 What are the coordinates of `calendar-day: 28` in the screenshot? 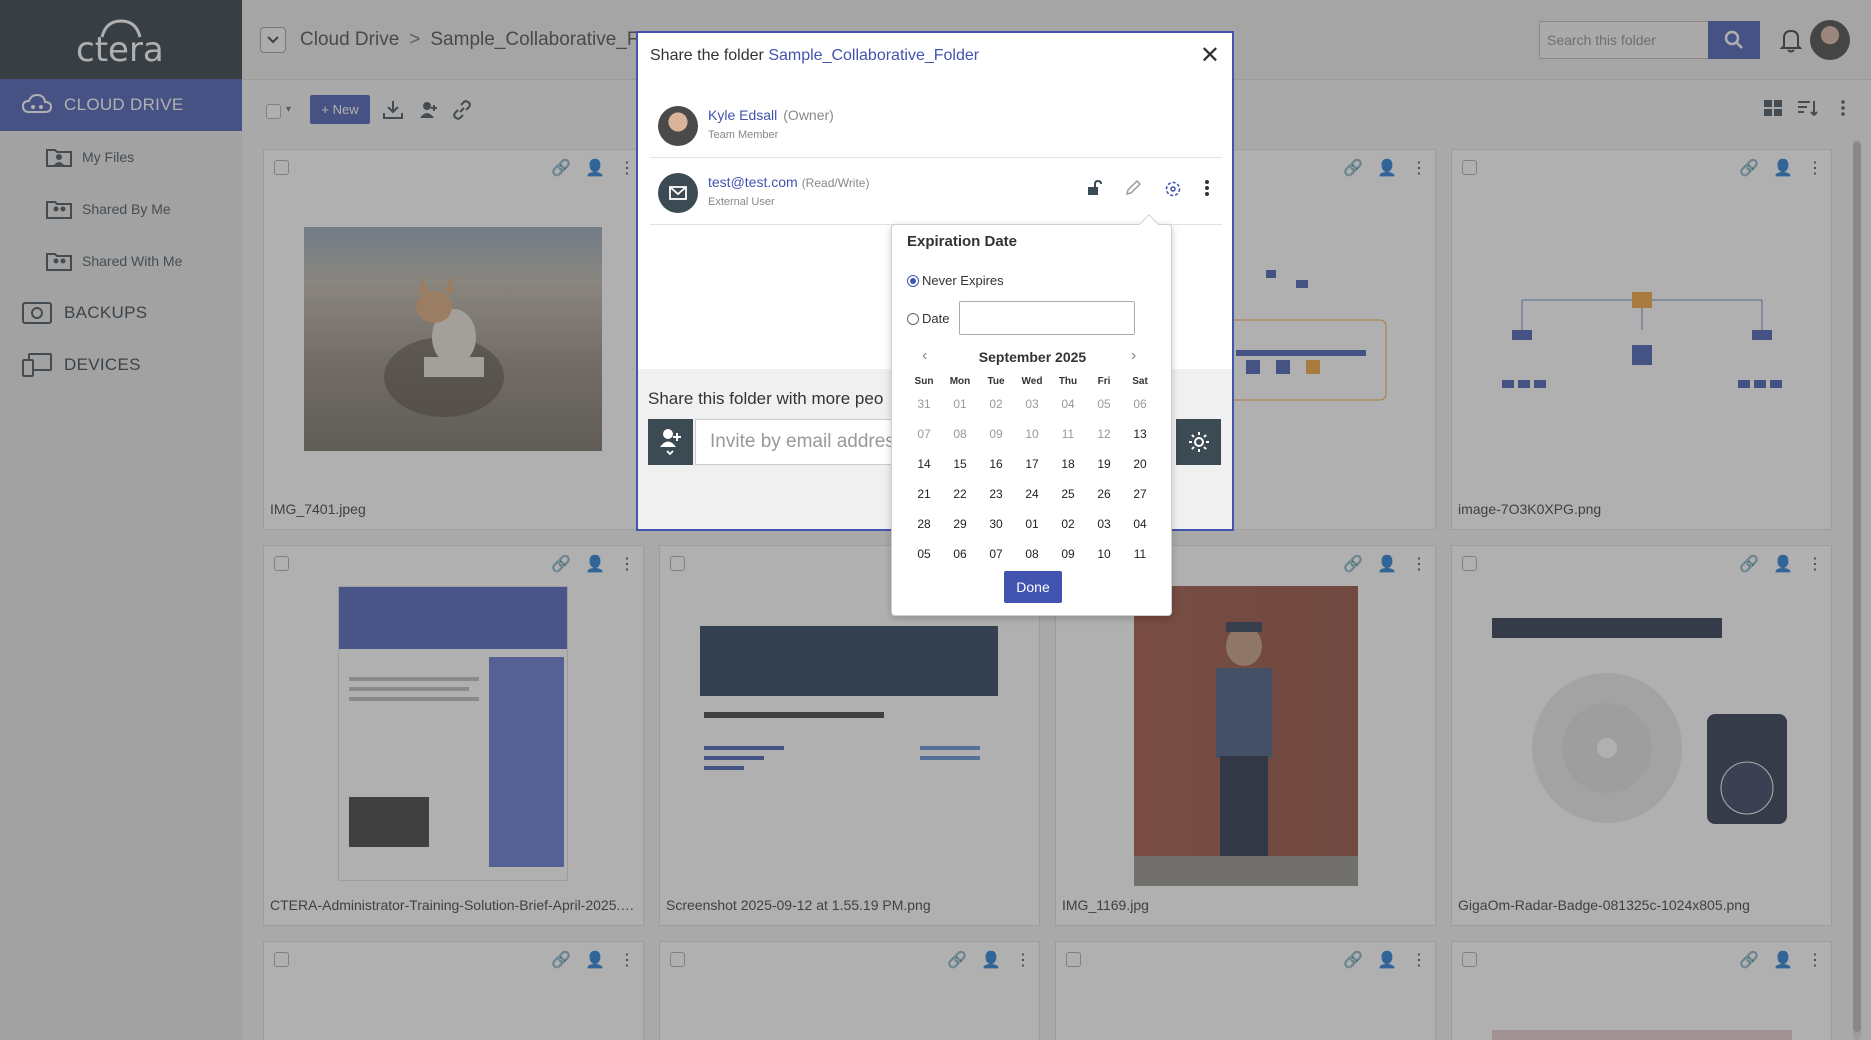 It's located at (924, 524).